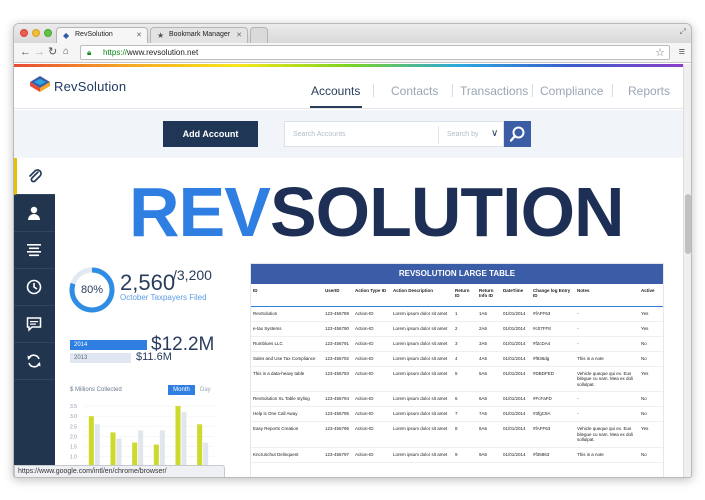 This screenshot has height=500, width=705. I want to click on nav-compliance: Compliance, so click(571, 91).